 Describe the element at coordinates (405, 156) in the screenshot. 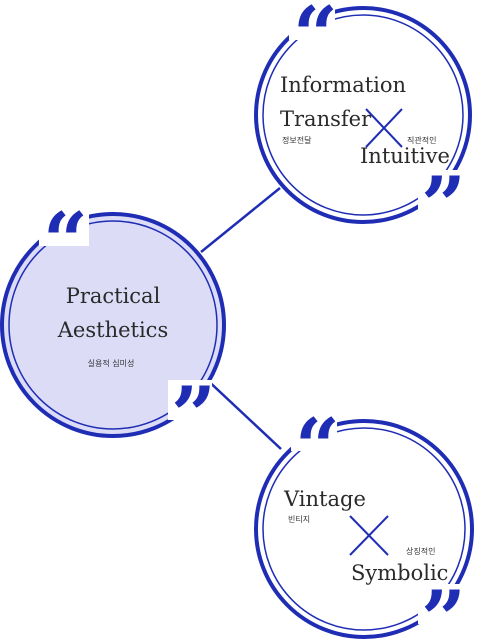

I see `node-information-line3: Intuitive` at that location.